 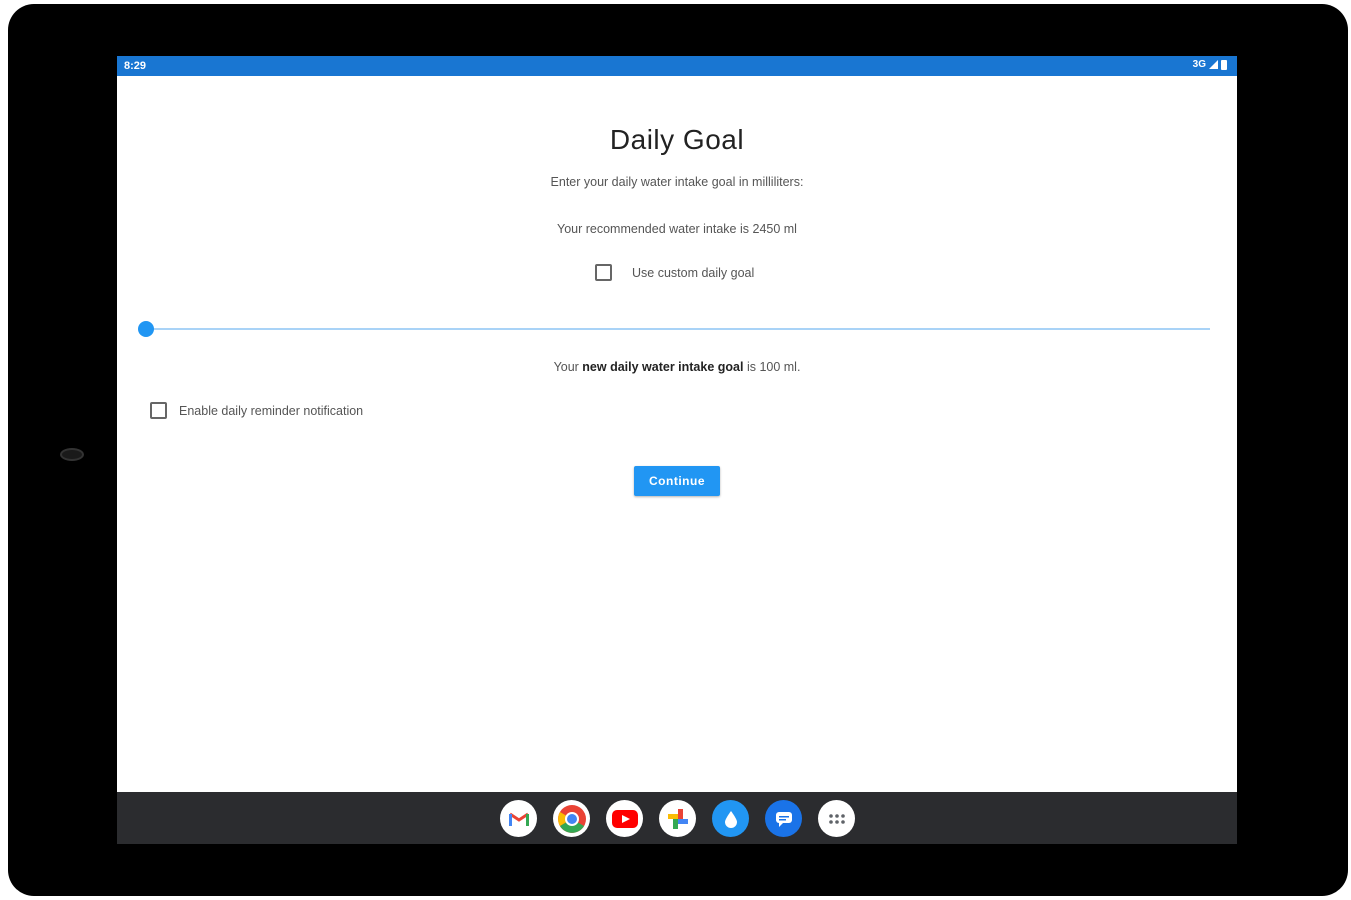 I want to click on custom-goal-label: Use custom daily goal, so click(x=693, y=272).